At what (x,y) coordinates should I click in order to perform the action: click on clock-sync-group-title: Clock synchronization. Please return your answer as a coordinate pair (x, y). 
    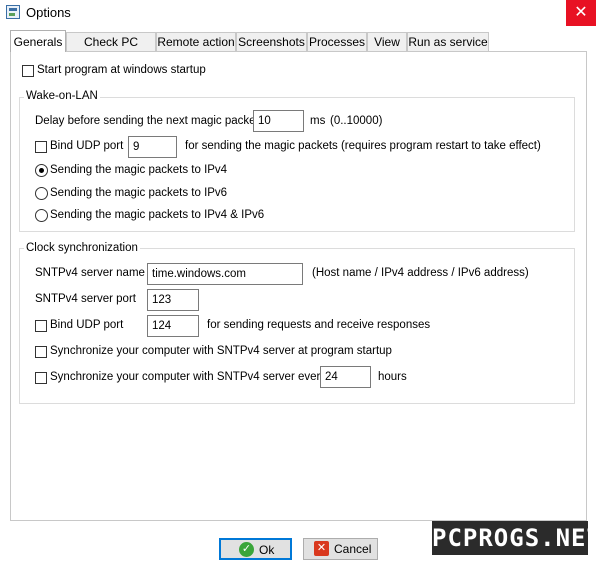
    Looking at the image, I should click on (82, 248).